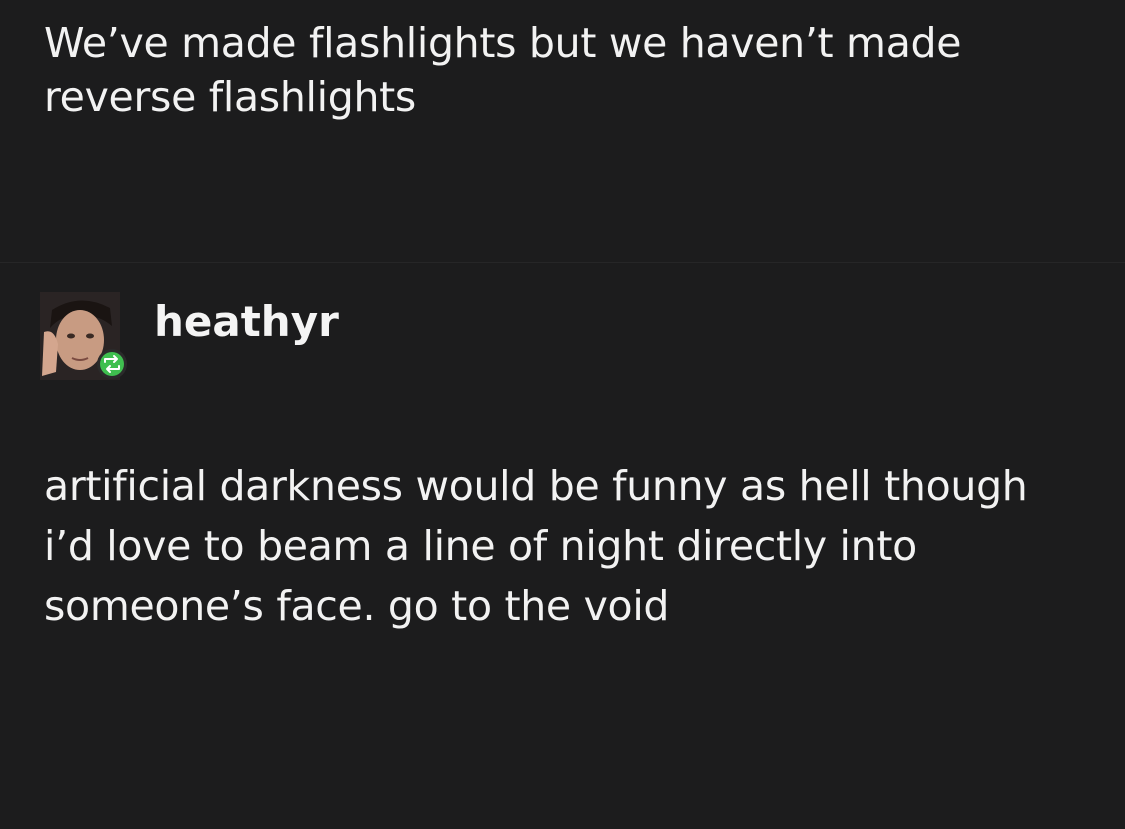  What do you see at coordinates (112, 364) in the screenshot?
I see `reblog-icon` at bounding box center [112, 364].